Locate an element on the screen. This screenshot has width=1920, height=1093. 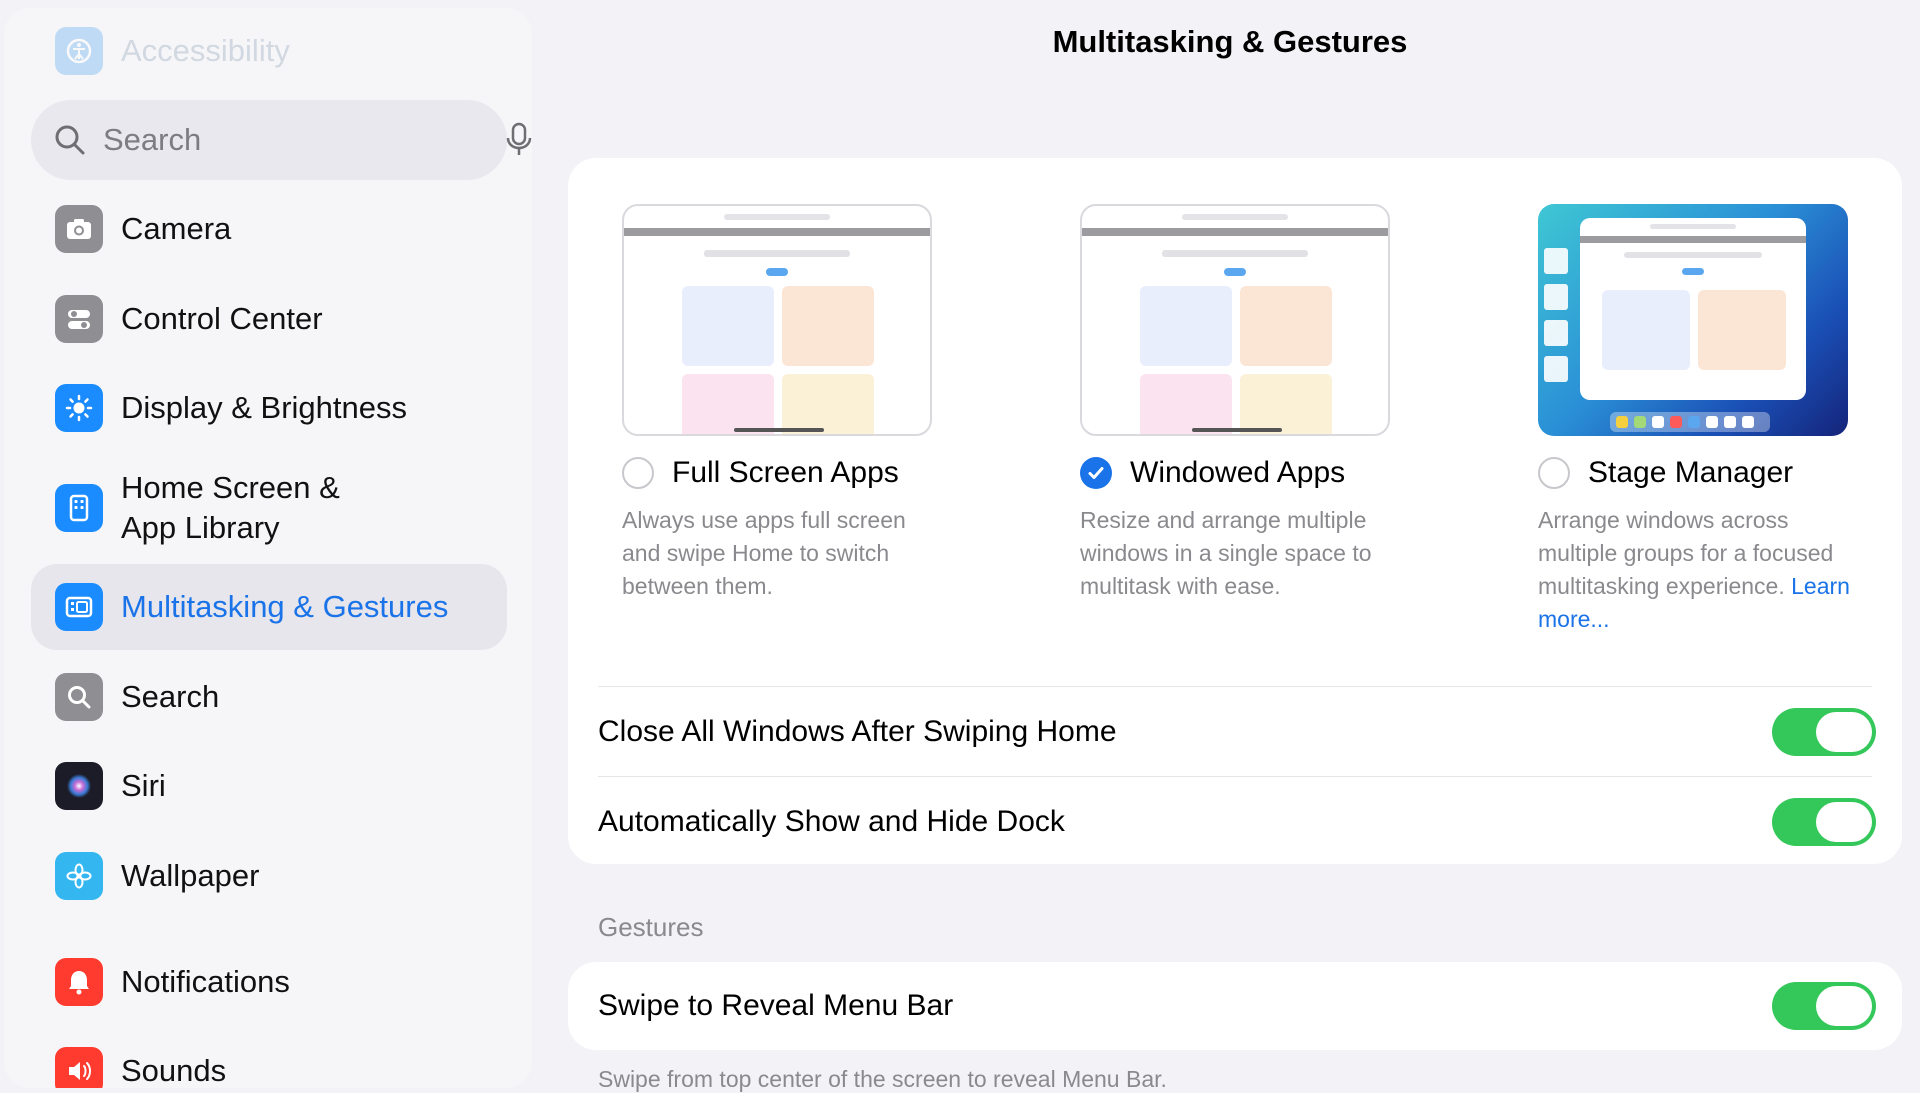
sidebar-item-siri: Siri is located at coordinates (269, 786).